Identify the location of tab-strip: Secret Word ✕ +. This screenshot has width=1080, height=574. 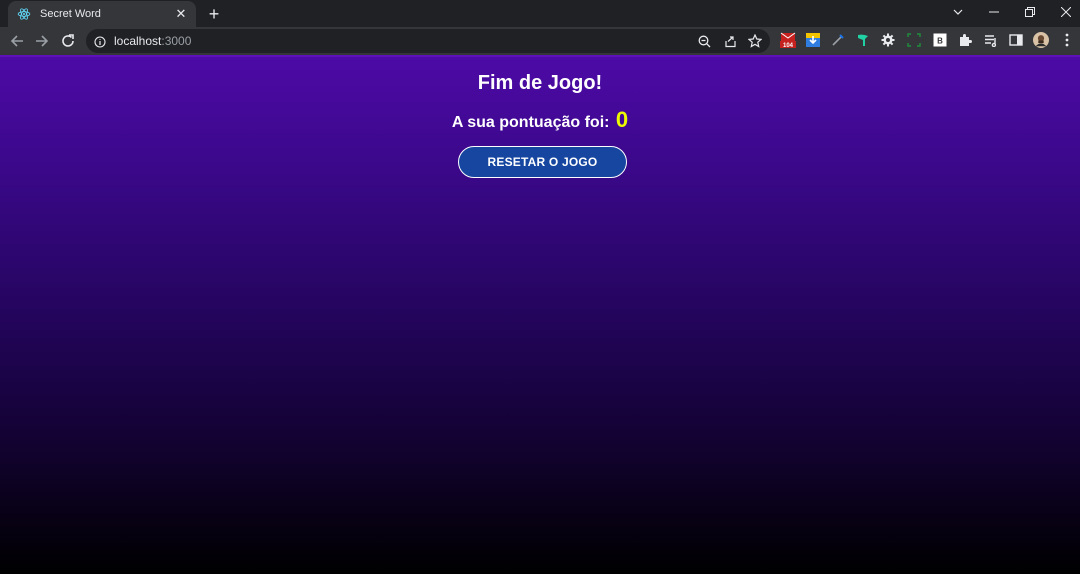
(540, 13).